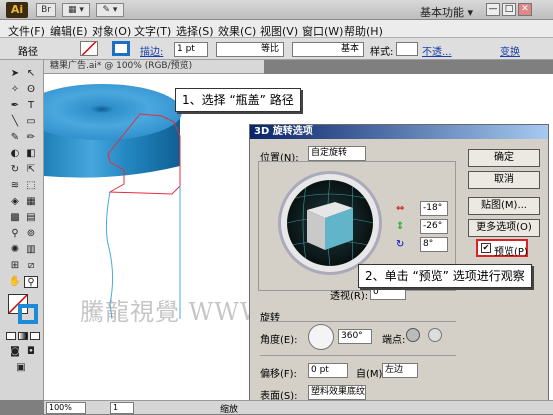  I want to click on zoom-tool-icon: ⚲, so click(31, 282).